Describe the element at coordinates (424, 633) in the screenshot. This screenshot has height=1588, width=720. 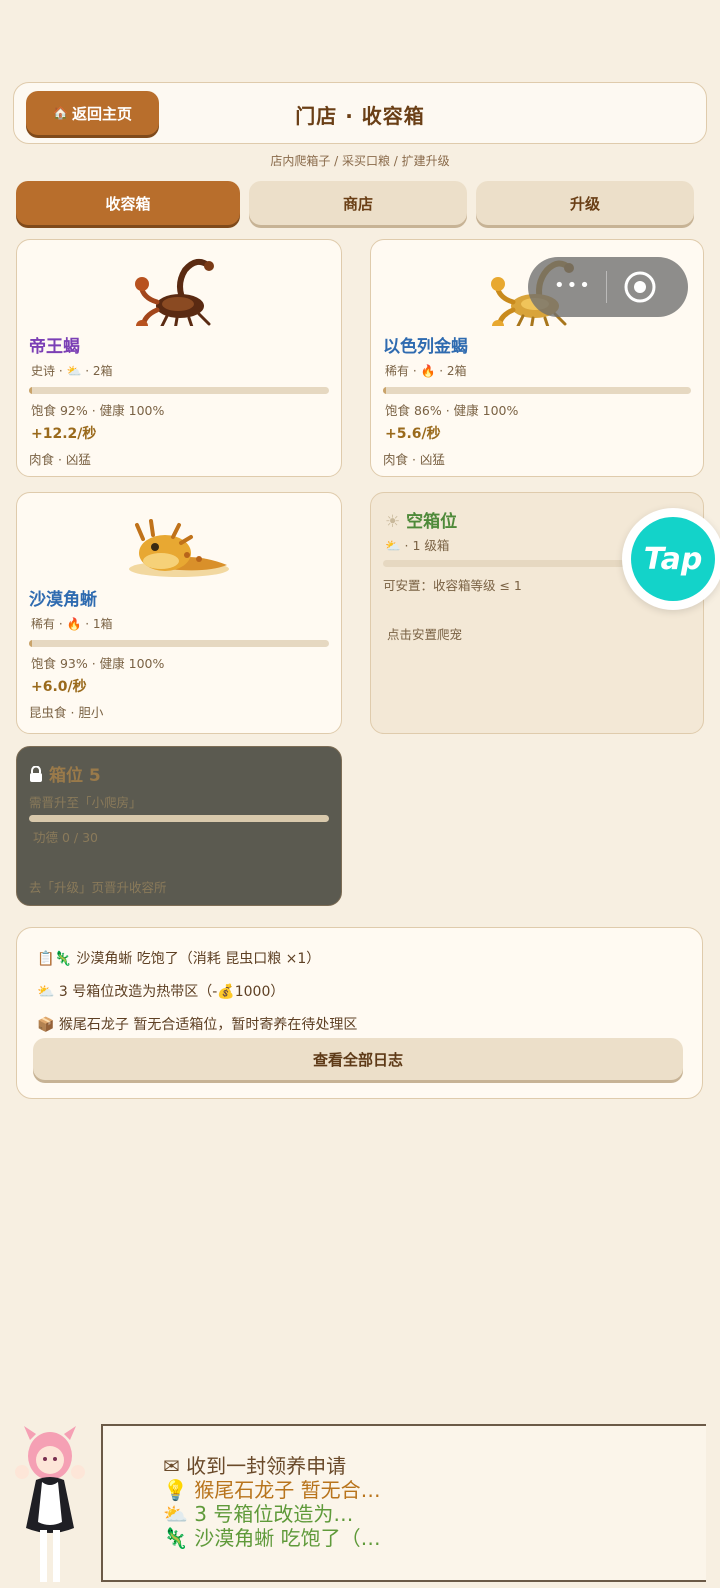
I see `place-pet-link: 点击安置爬宠` at that location.